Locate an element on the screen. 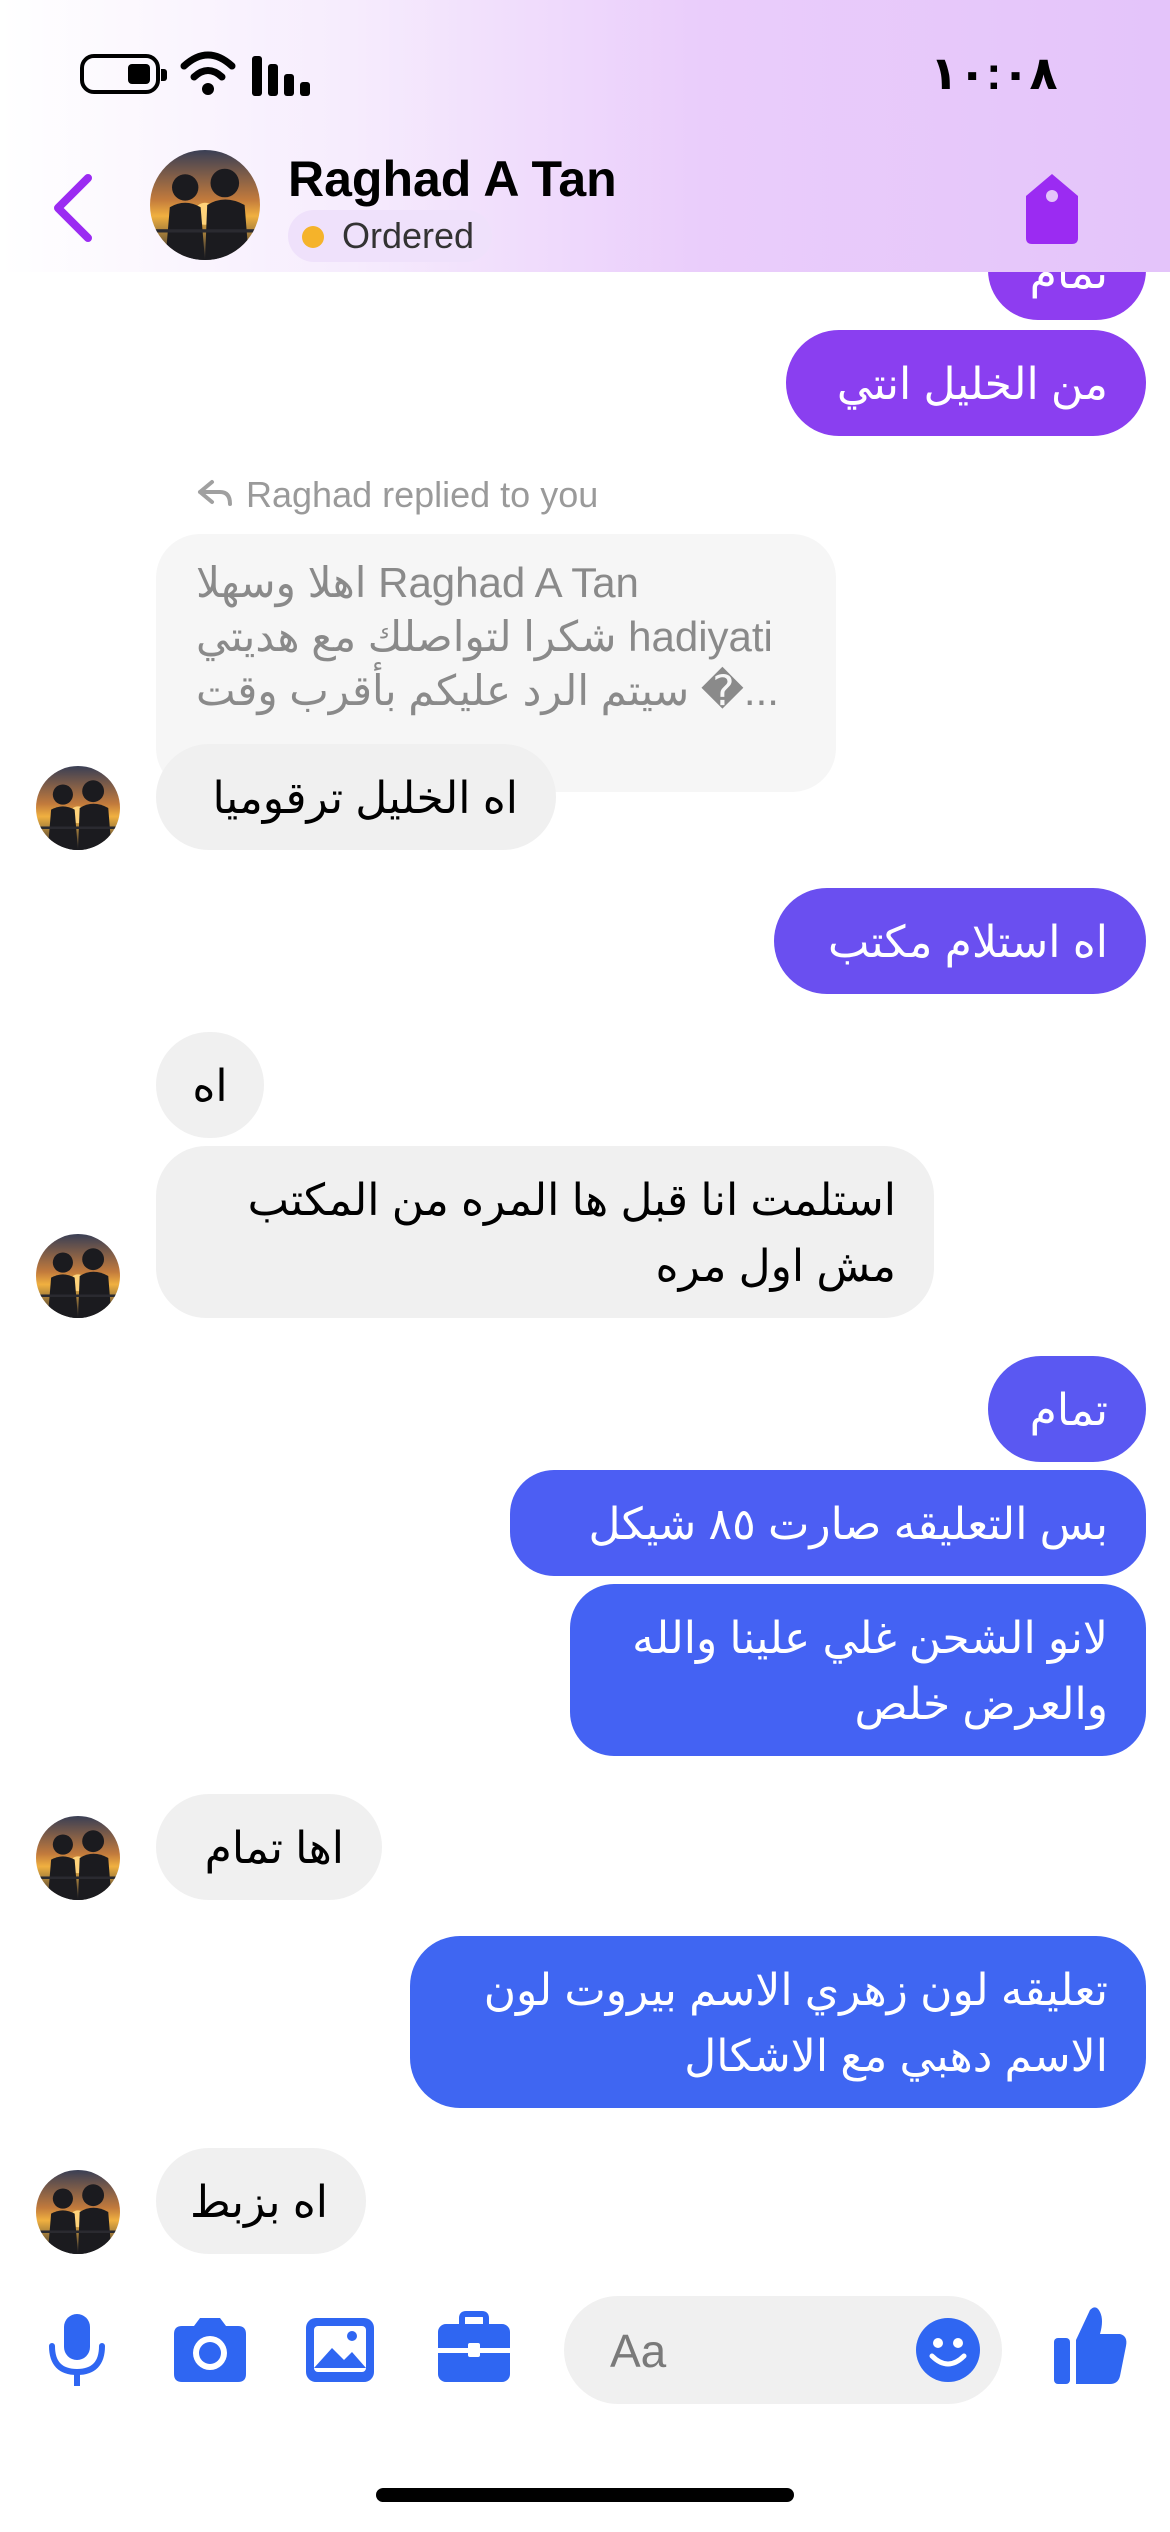  message-input is located at coordinates (760, 2351).